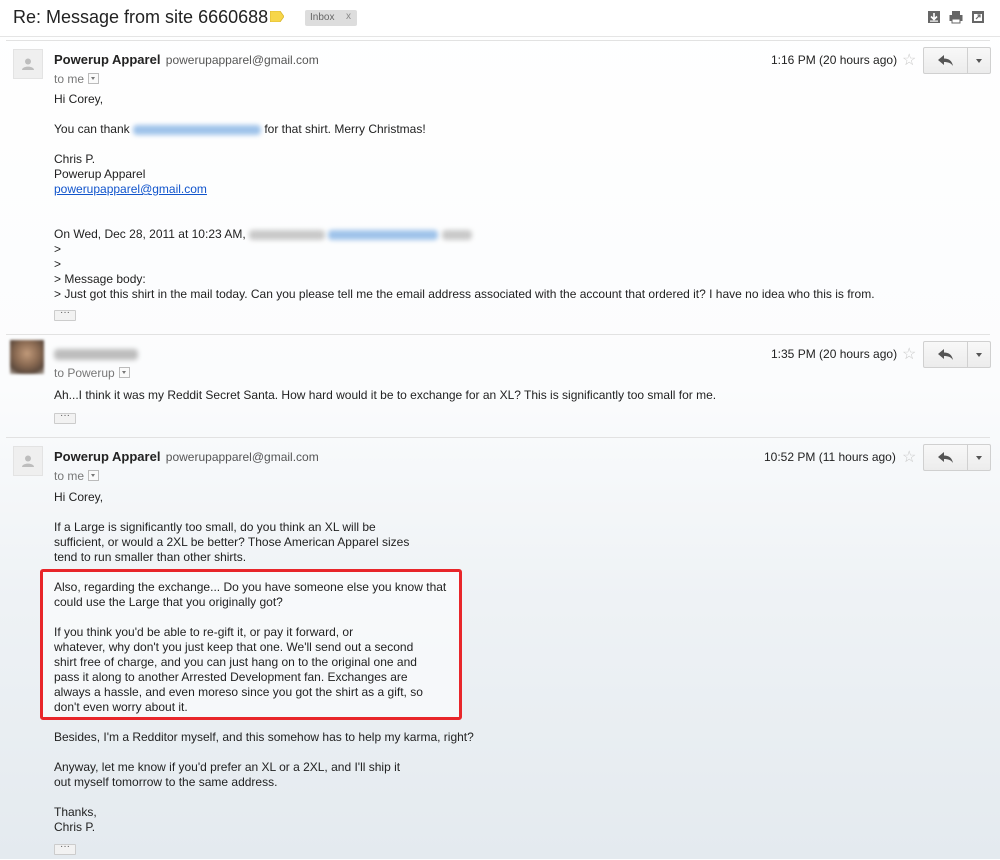 This screenshot has height=860, width=1000. Describe the element at coordinates (834, 354) in the screenshot. I see `message-time: 1:35 PM (20 hours ago)` at that location.